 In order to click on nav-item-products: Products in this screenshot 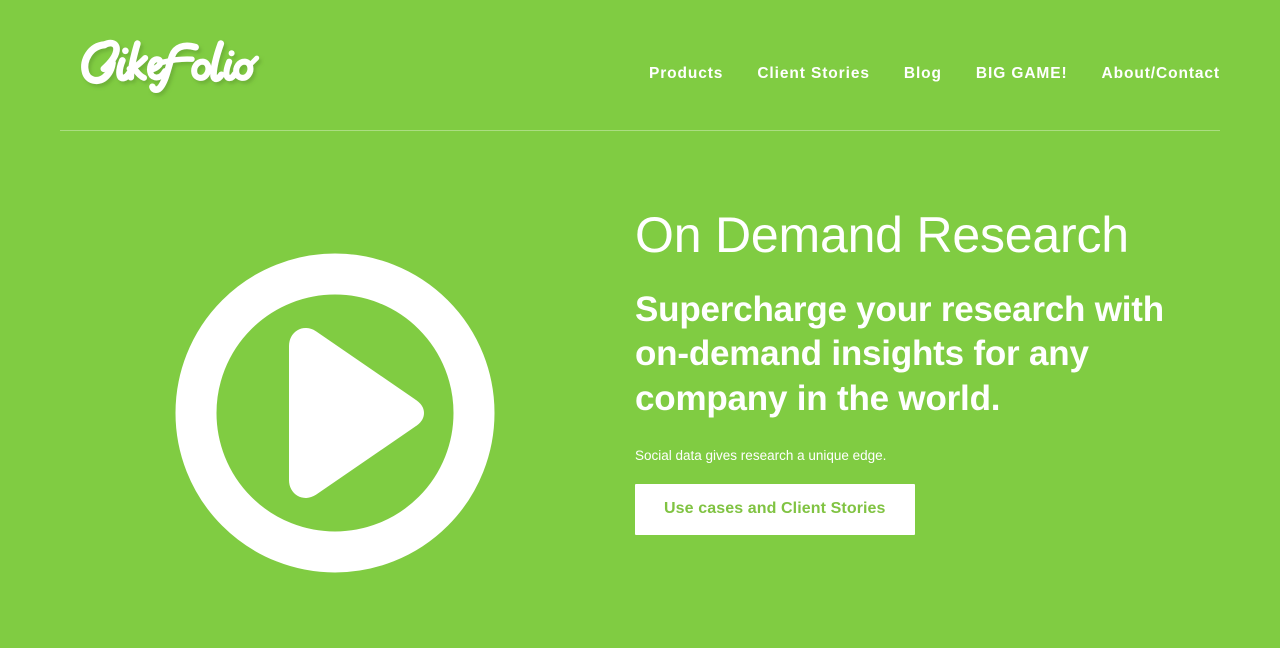, I will do `click(686, 74)`.